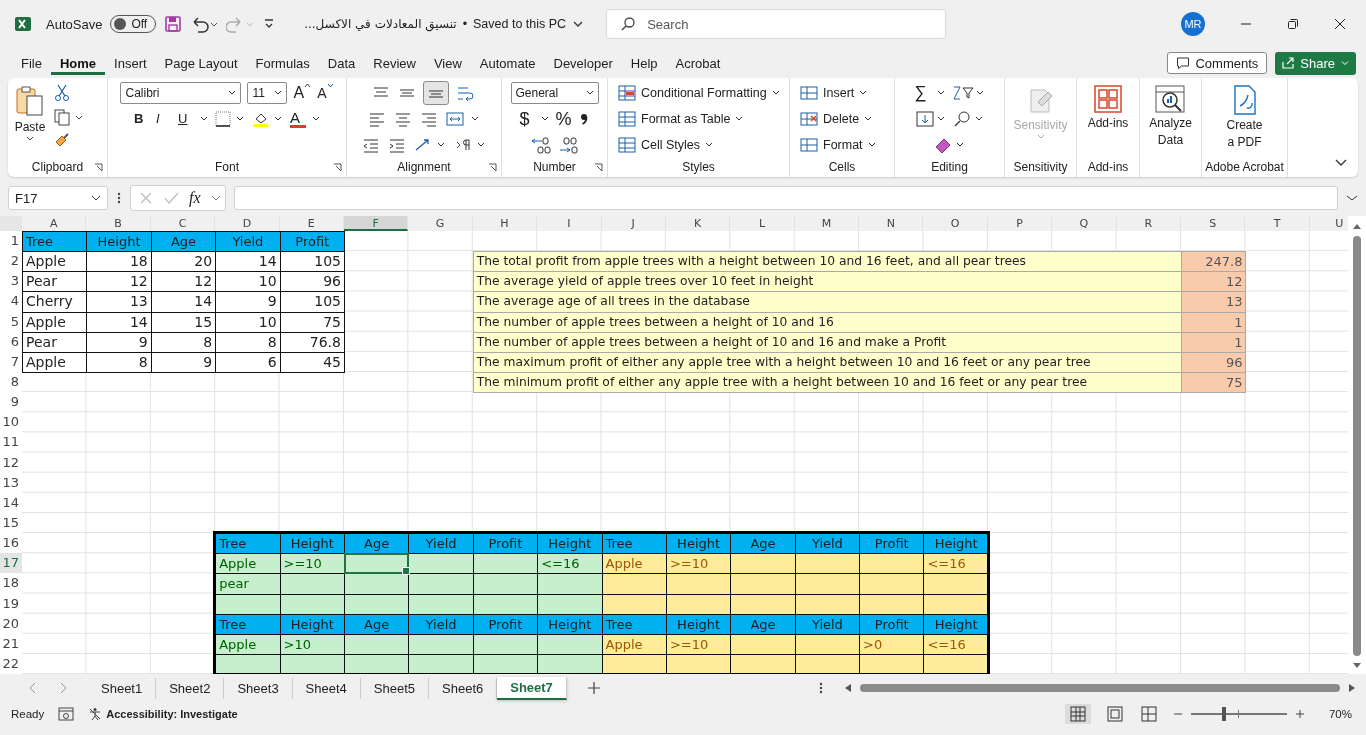  Describe the element at coordinates (1170, 115) in the screenshot. I see `analyze-data-button: Analyze Data` at that location.